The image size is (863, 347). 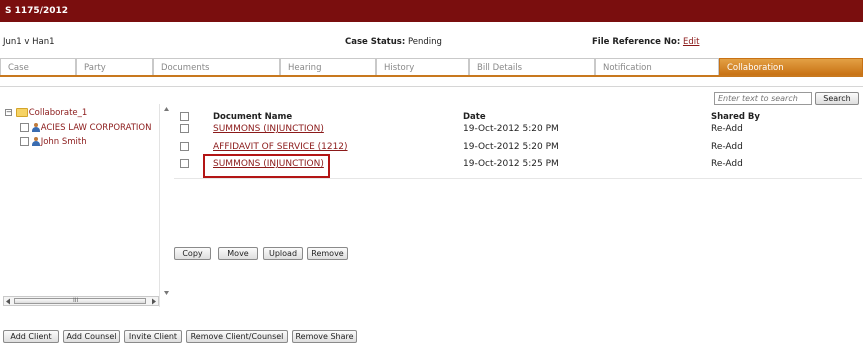 What do you see at coordinates (166, 293) in the screenshot?
I see `scroll-down-arrow-icon` at bounding box center [166, 293].